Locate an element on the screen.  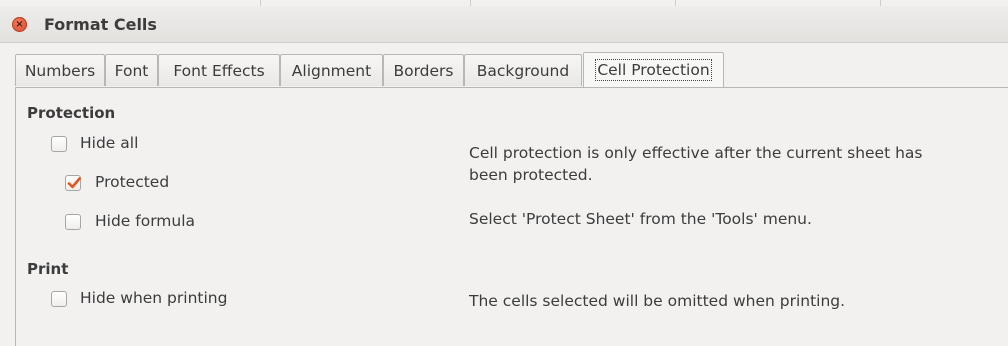
tab-font: Font is located at coordinates (131, 70).